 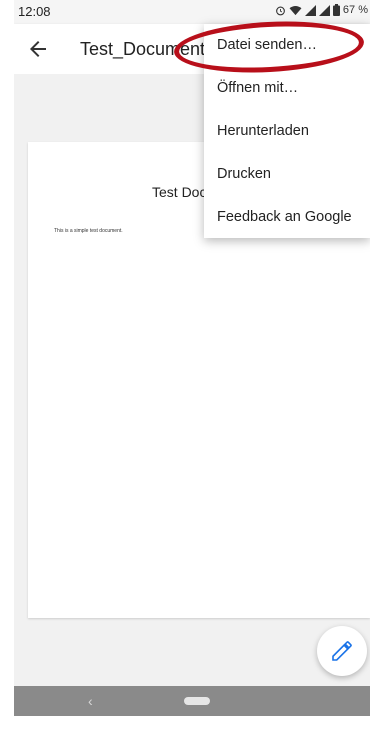 What do you see at coordinates (295, 10) in the screenshot?
I see `wifi-icon` at bounding box center [295, 10].